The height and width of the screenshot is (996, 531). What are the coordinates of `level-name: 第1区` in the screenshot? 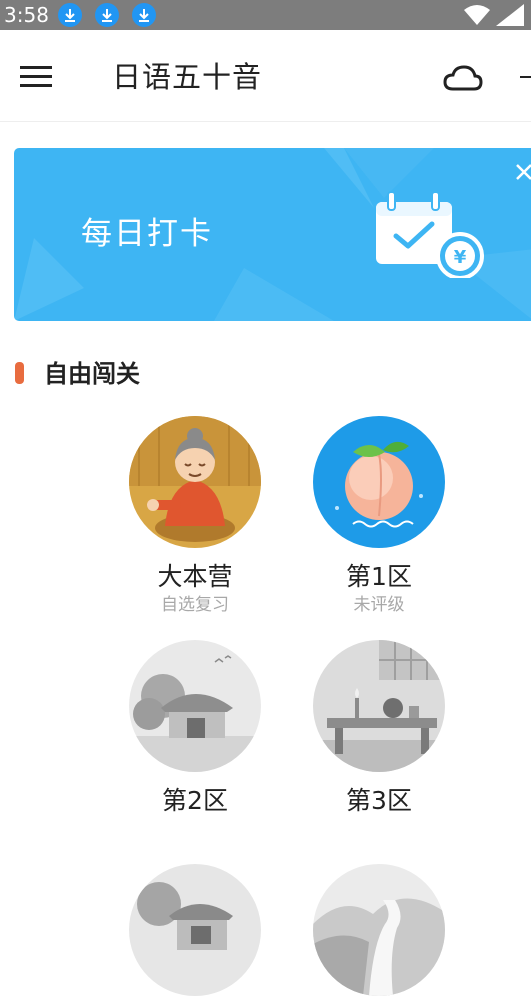 It's located at (379, 576).